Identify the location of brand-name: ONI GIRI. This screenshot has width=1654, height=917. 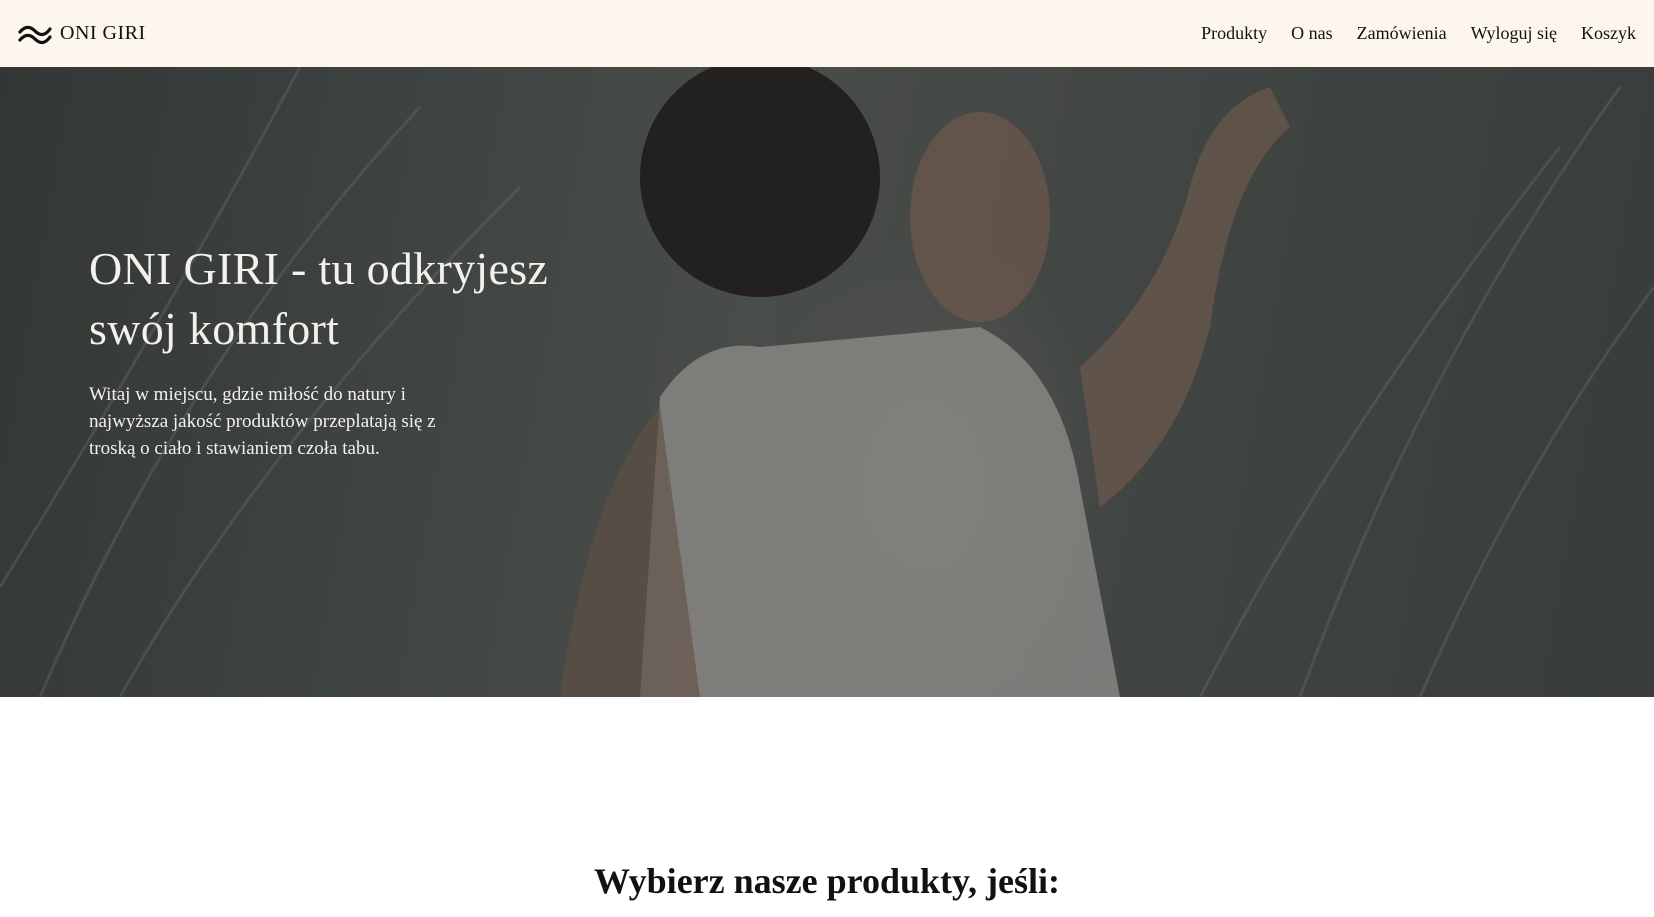
(103, 33).